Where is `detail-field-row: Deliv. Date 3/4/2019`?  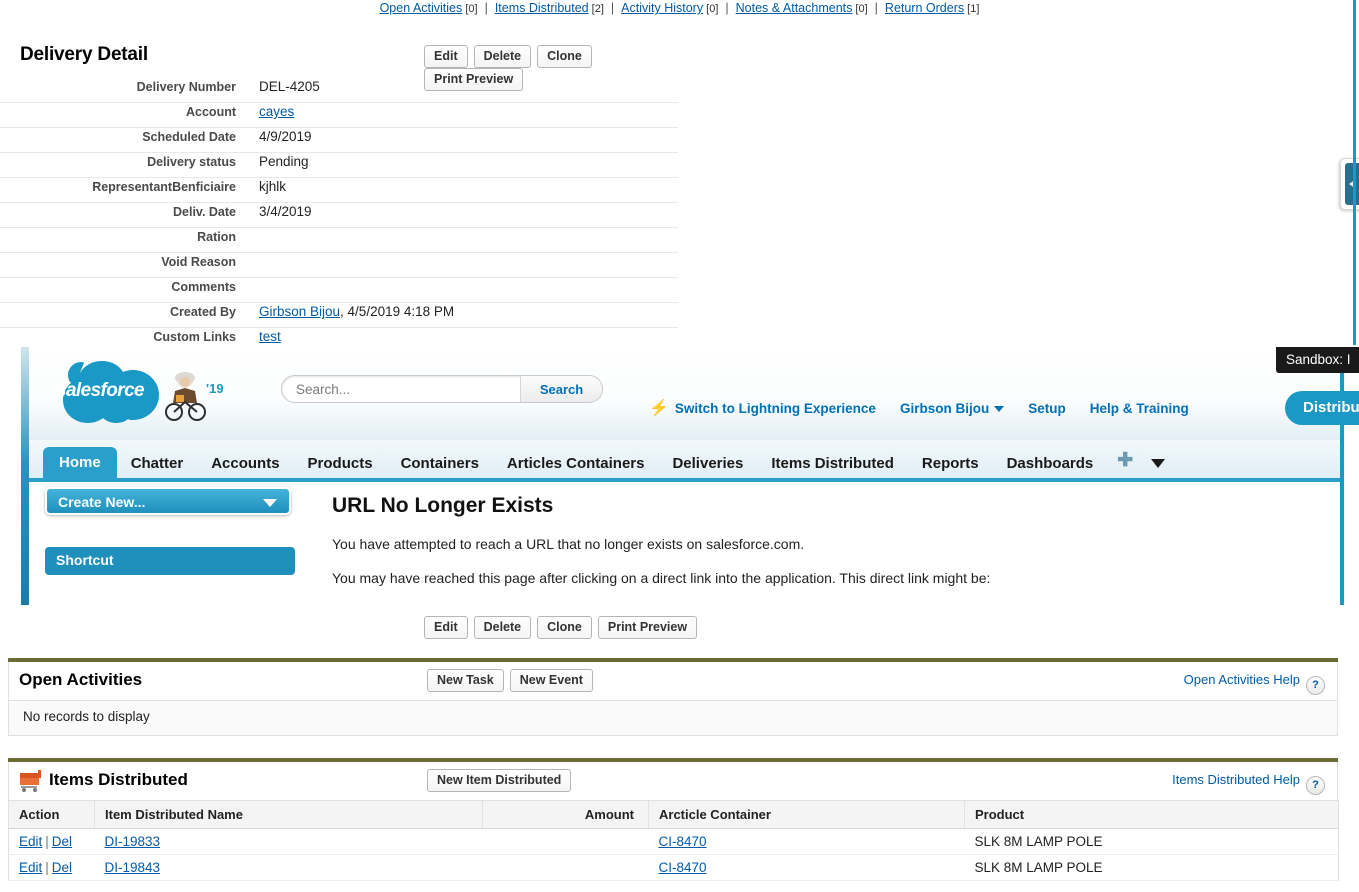 detail-field-row: Deliv. Date 3/4/2019 is located at coordinates (339, 215).